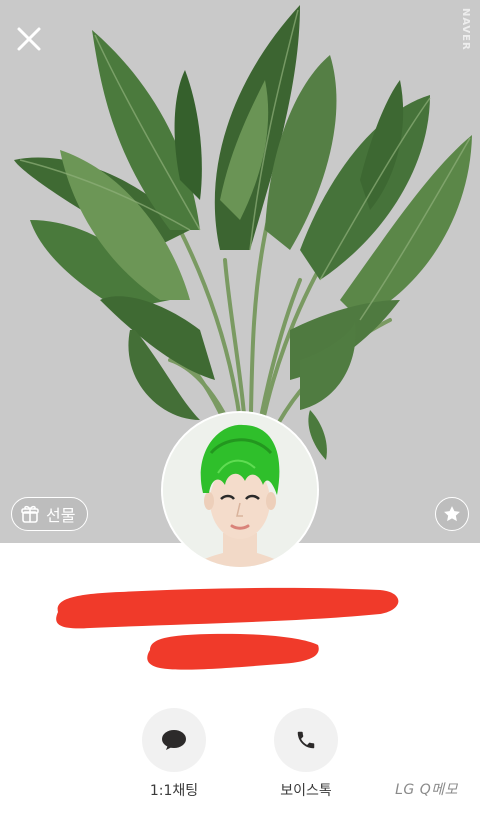  I want to click on redacted-profile-text, so click(227, 628).